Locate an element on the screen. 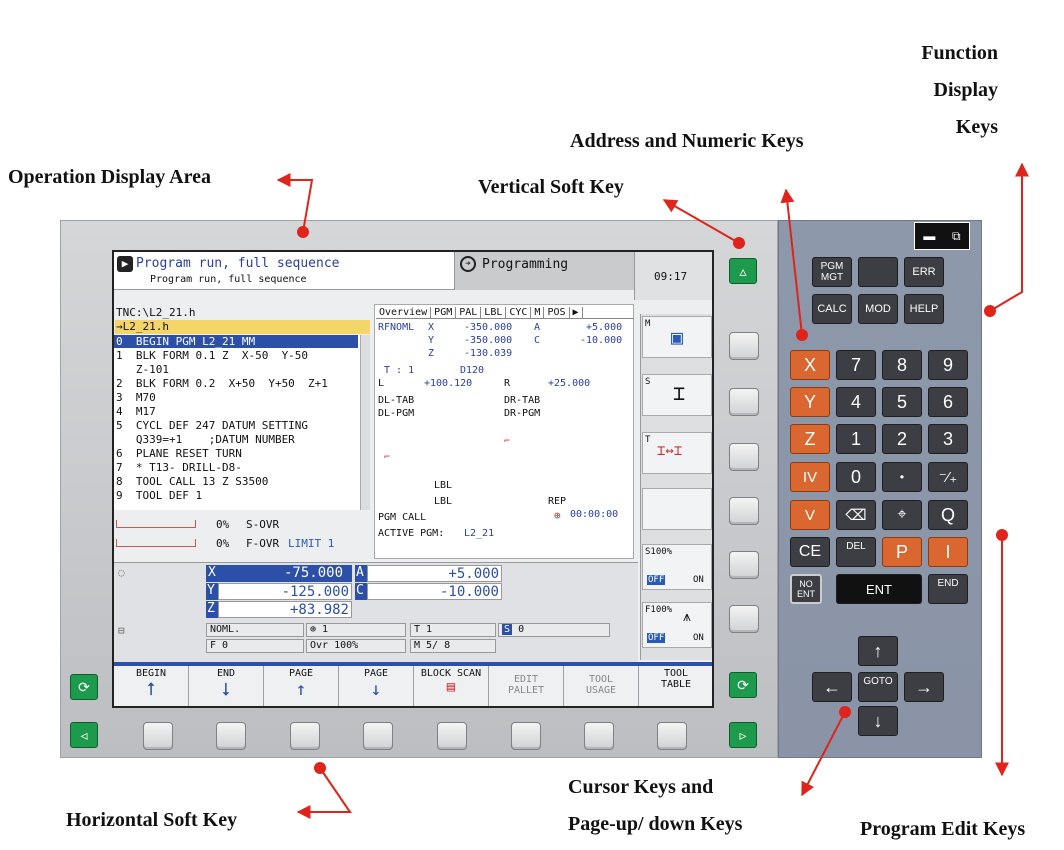  program-line: 1 BLK FORM 0.1 Z X-50 Y-50 is located at coordinates (212, 355).